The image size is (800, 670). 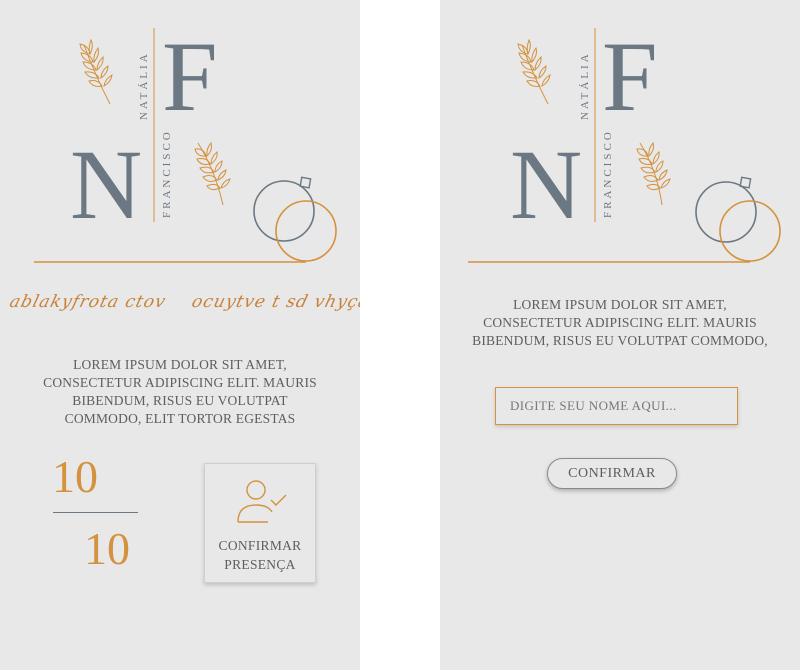 I want to click on script-text-2: ocuytve t sd vhyçar, so click(x=274, y=302).